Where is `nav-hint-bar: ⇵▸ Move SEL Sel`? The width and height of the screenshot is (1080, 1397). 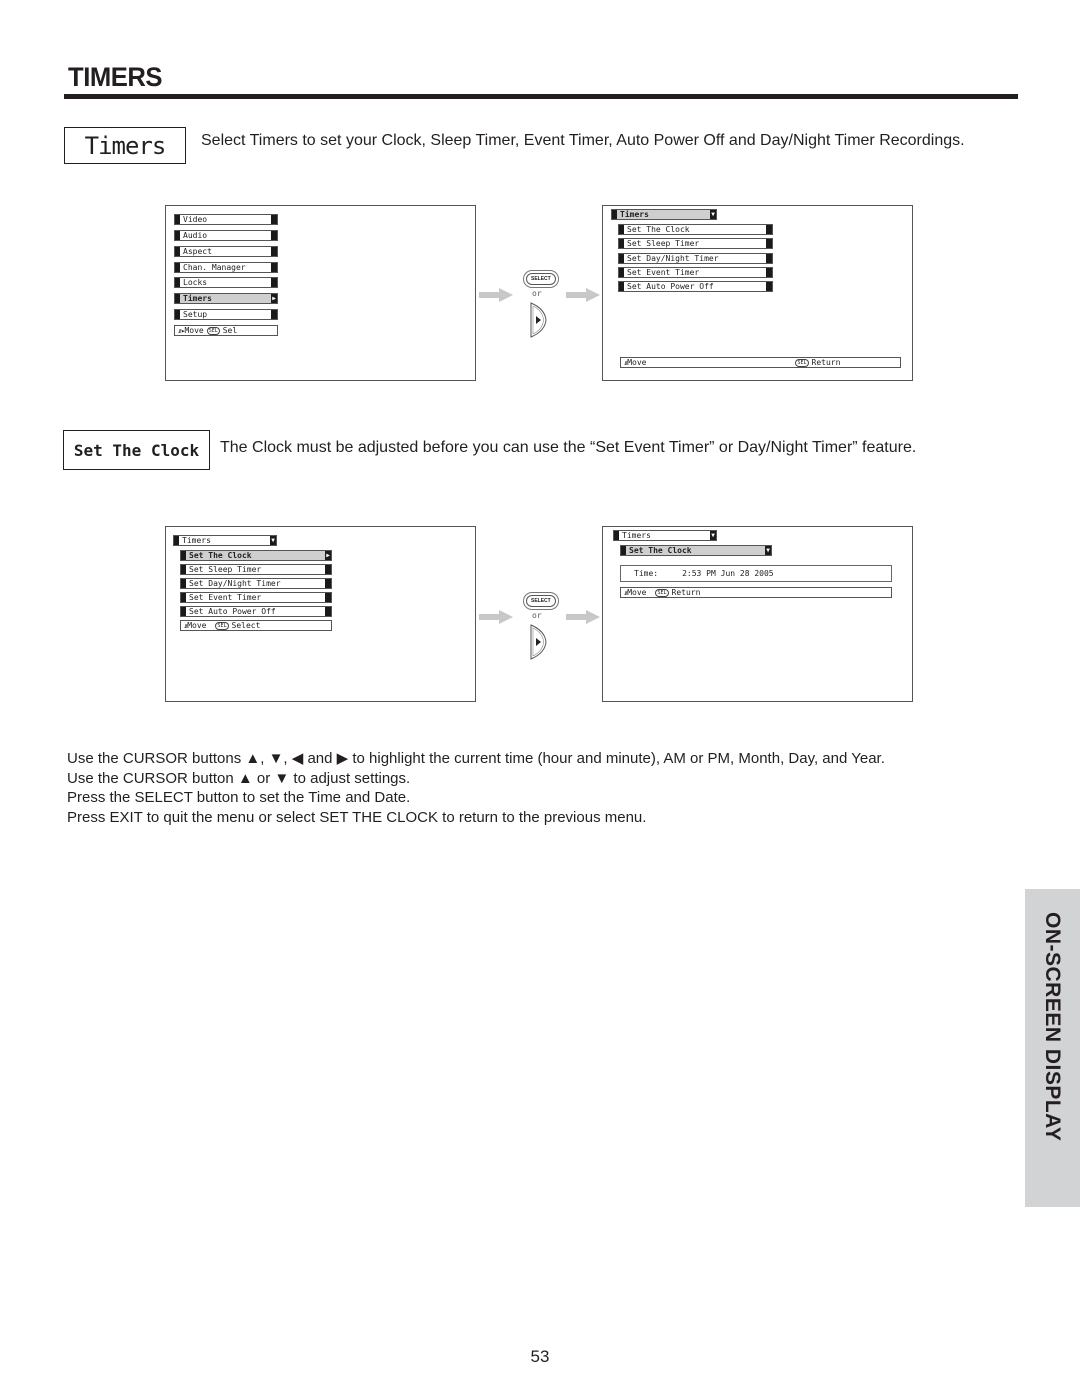
nav-hint-bar: ⇵▸ Move SEL Sel is located at coordinates (226, 330).